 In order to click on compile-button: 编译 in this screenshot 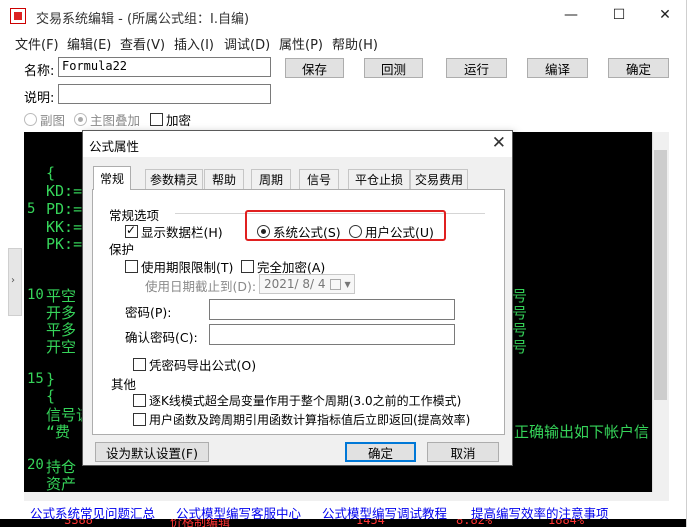, I will do `click(557, 68)`.